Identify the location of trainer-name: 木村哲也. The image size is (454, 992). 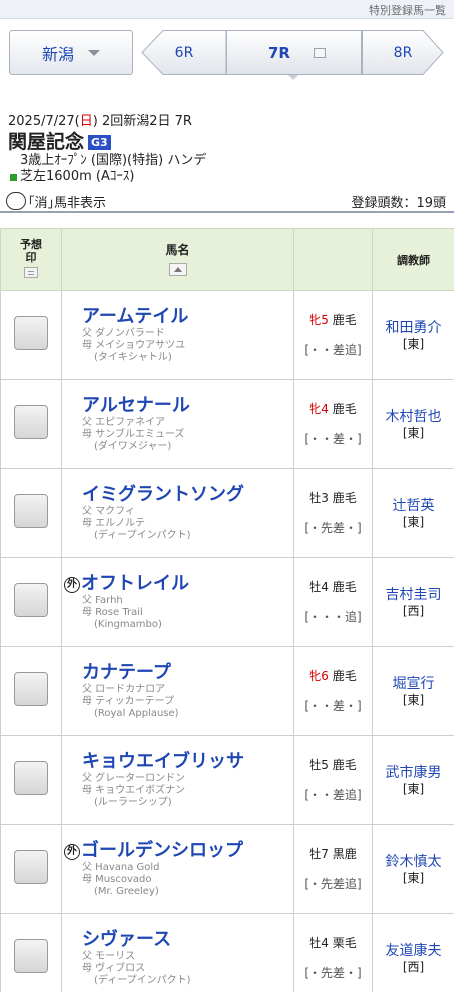
(413, 417).